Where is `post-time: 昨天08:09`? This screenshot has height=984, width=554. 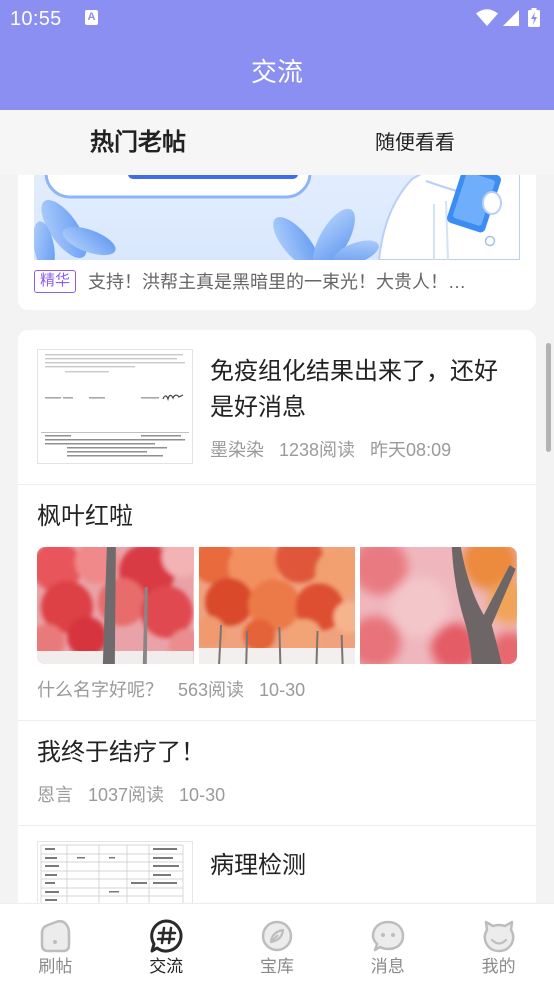
post-time: 昨天08:09 is located at coordinates (411, 450).